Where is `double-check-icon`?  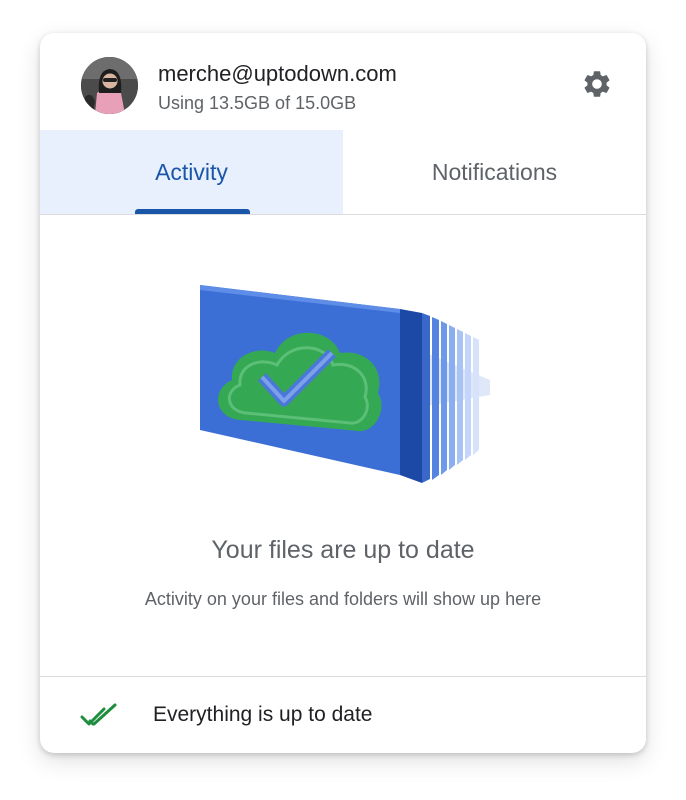
double-check-icon is located at coordinates (98, 714).